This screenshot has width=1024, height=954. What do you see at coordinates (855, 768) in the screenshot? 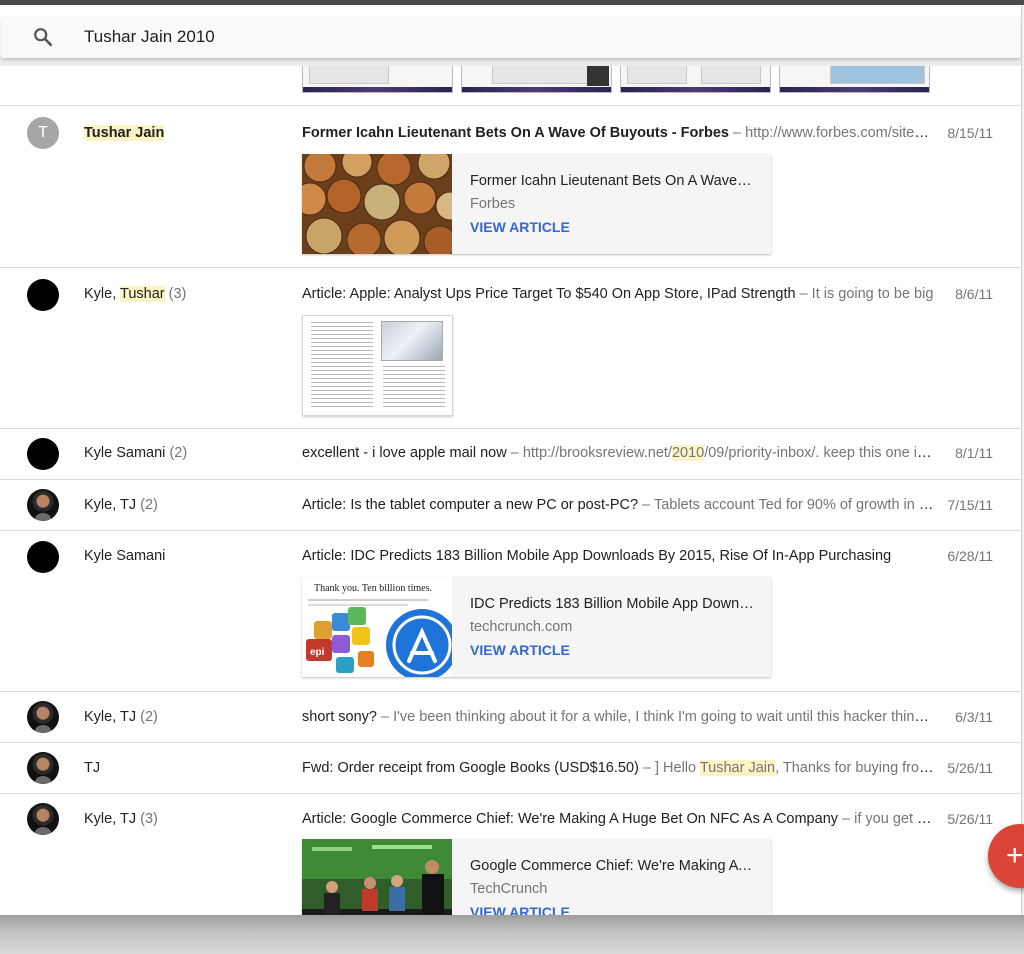
I see `thread-snippet-end: , Thanks for buying from Google Books` at bounding box center [855, 768].